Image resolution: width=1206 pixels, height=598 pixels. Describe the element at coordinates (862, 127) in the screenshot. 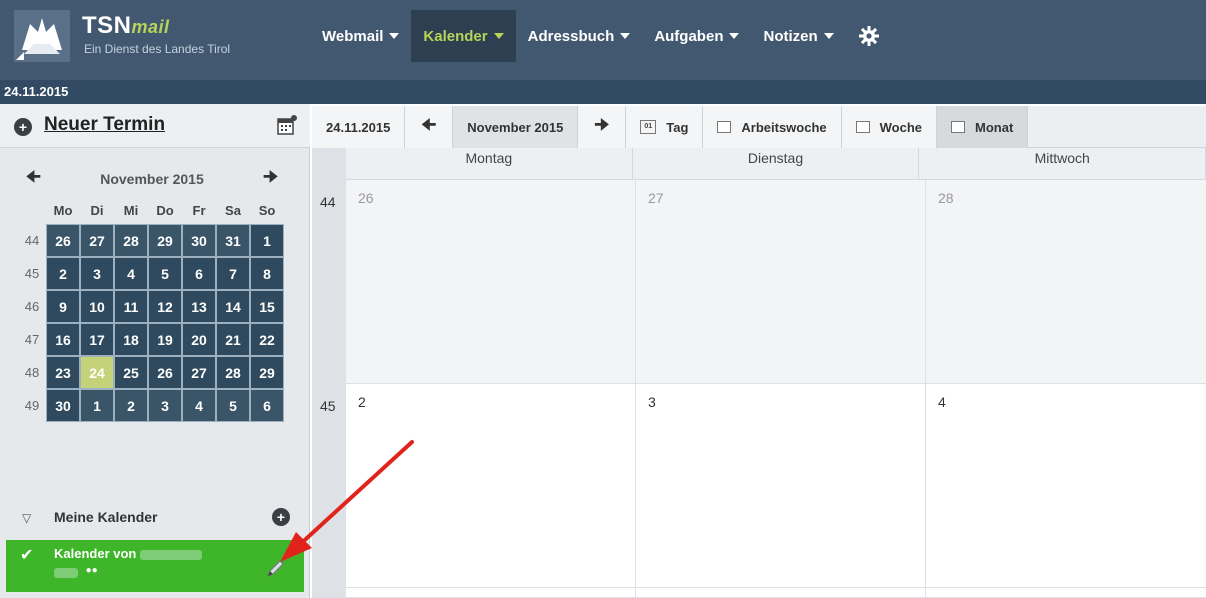

I see `week-icon` at that location.